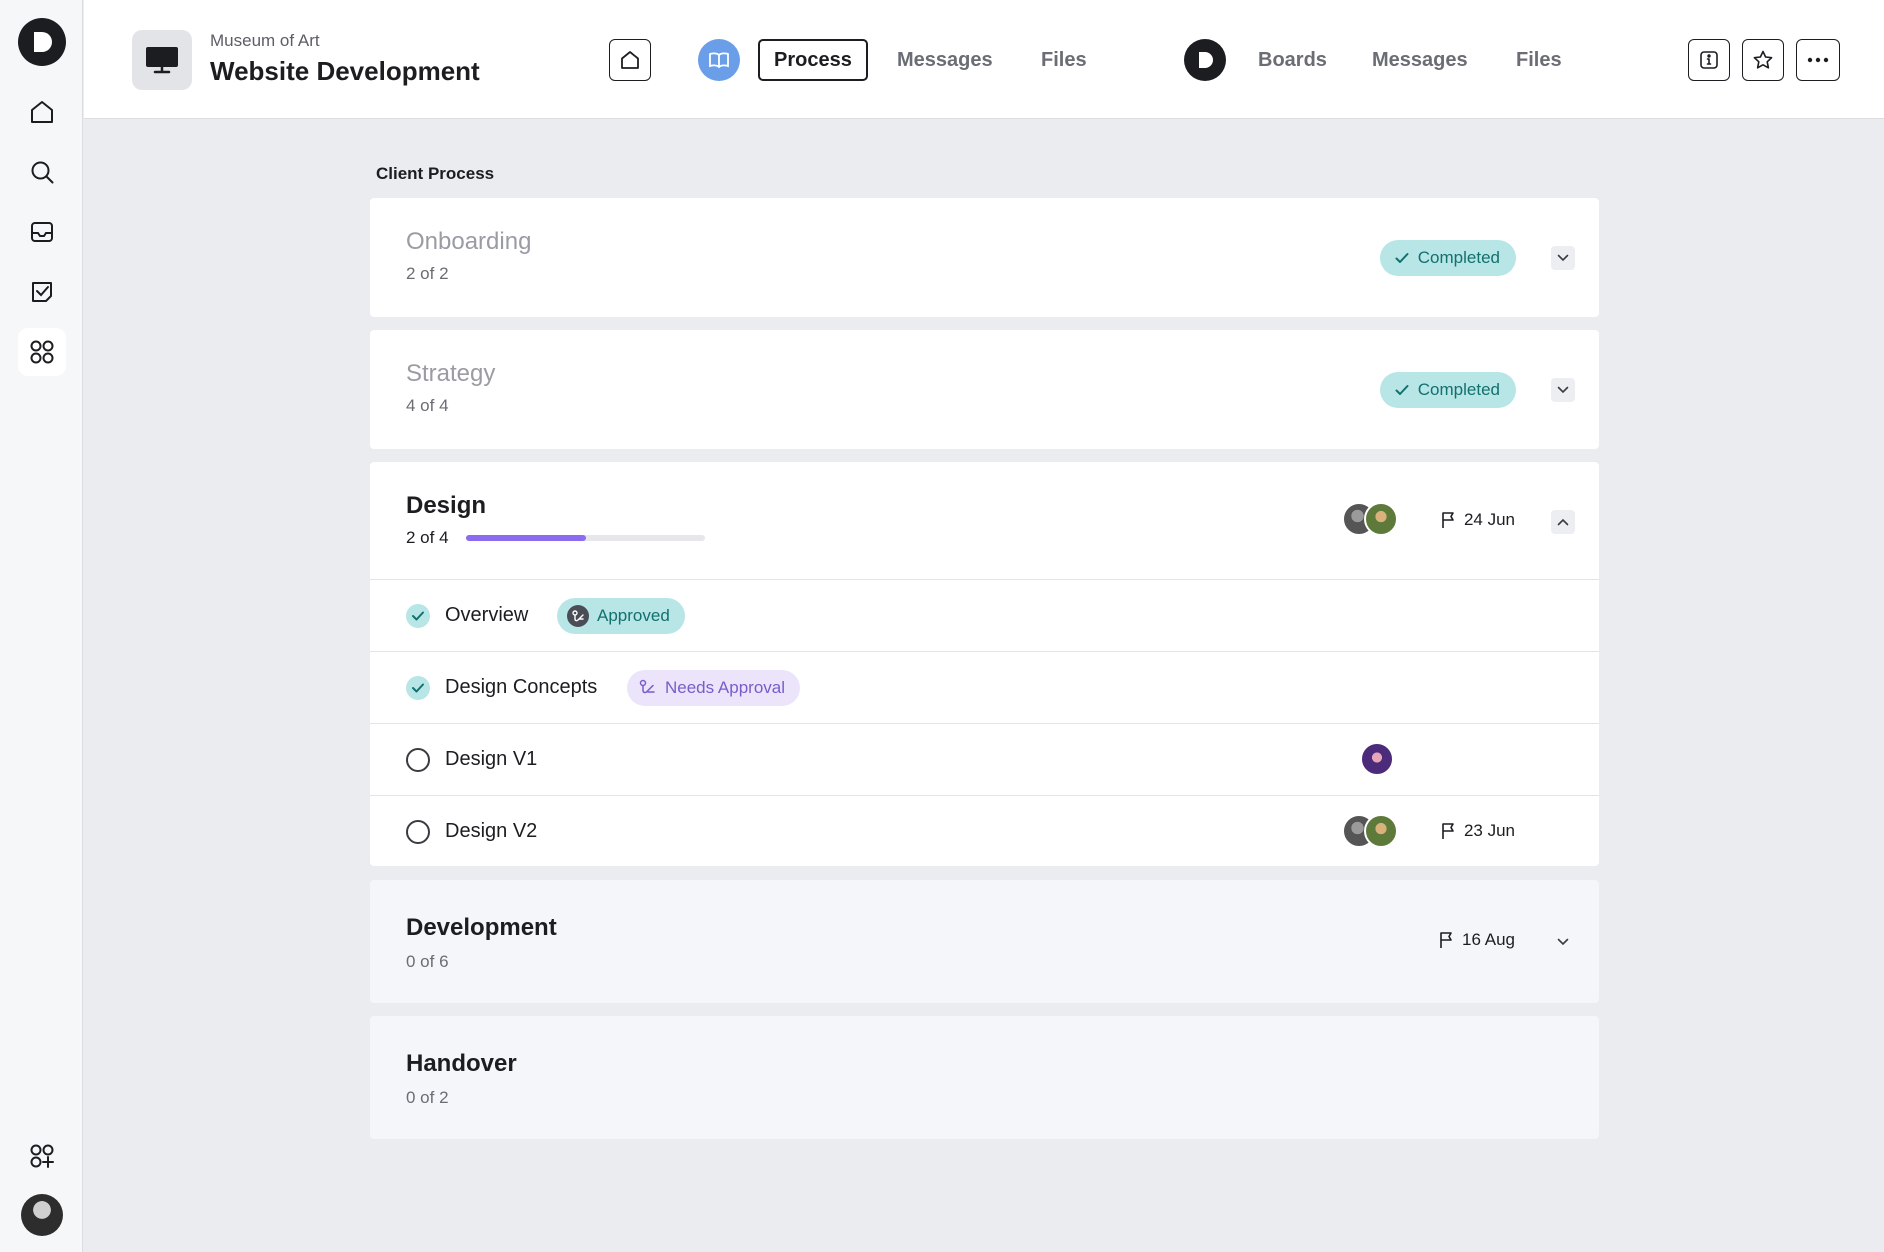 This screenshot has width=1884, height=1252. Describe the element at coordinates (162, 60) in the screenshot. I see `monitor-icon` at that location.